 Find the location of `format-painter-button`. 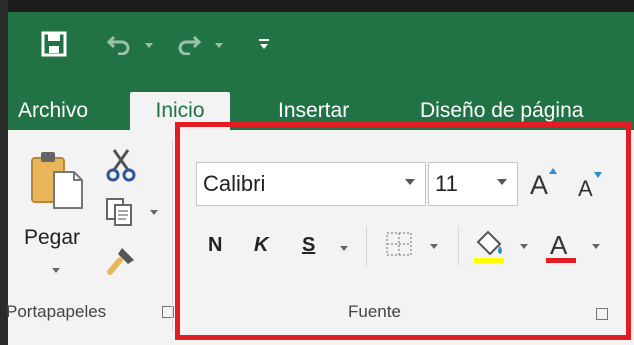

format-painter-button is located at coordinates (123, 261).